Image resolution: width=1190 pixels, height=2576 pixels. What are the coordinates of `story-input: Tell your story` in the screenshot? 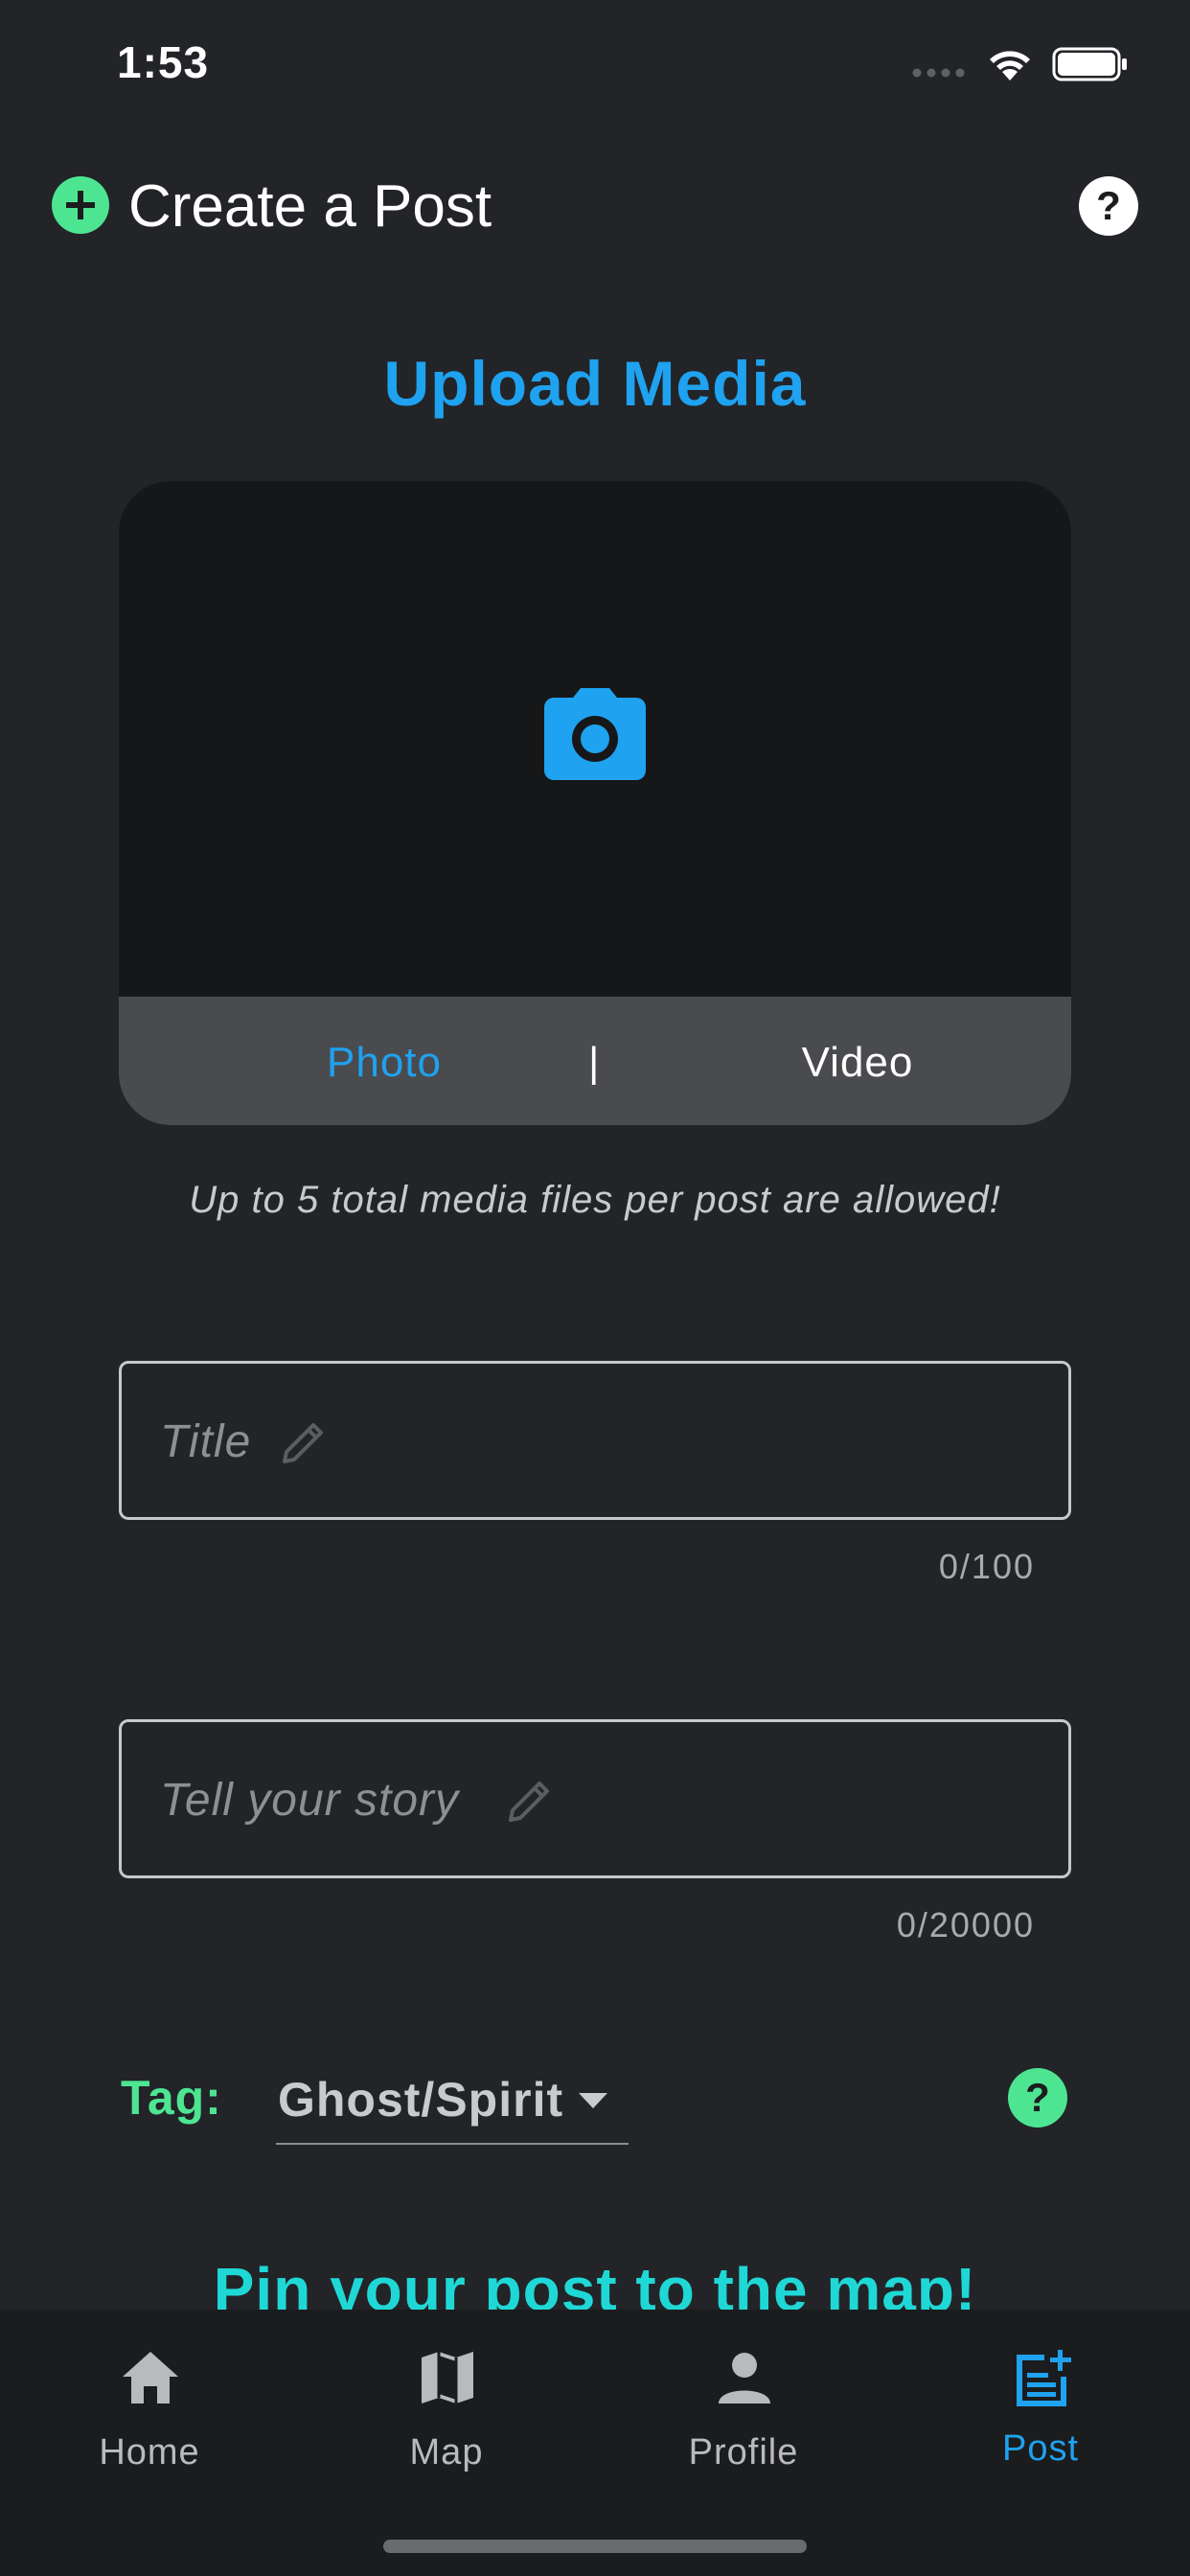 It's located at (595, 1798).